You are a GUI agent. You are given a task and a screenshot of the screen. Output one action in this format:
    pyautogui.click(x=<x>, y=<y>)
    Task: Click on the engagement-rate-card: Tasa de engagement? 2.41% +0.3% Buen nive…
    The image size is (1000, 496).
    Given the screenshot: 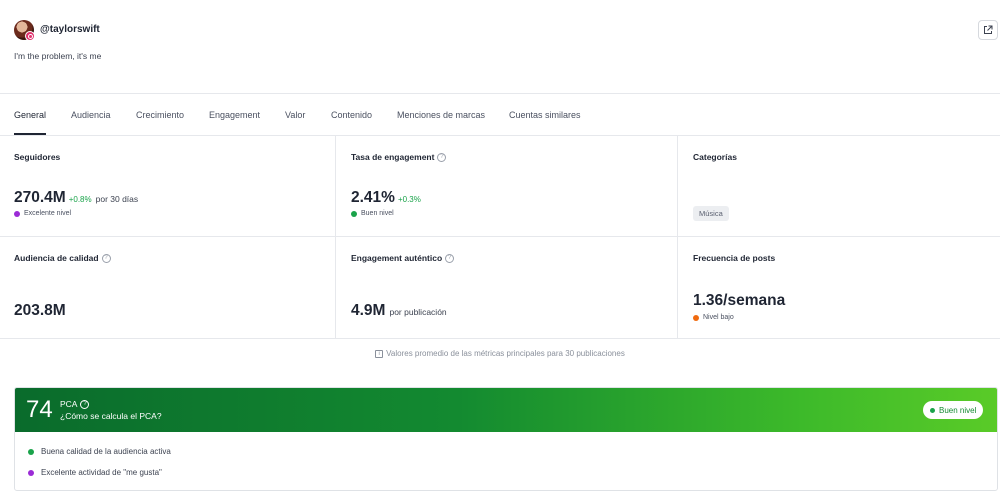 What is the action you would take?
    pyautogui.click(x=506, y=186)
    